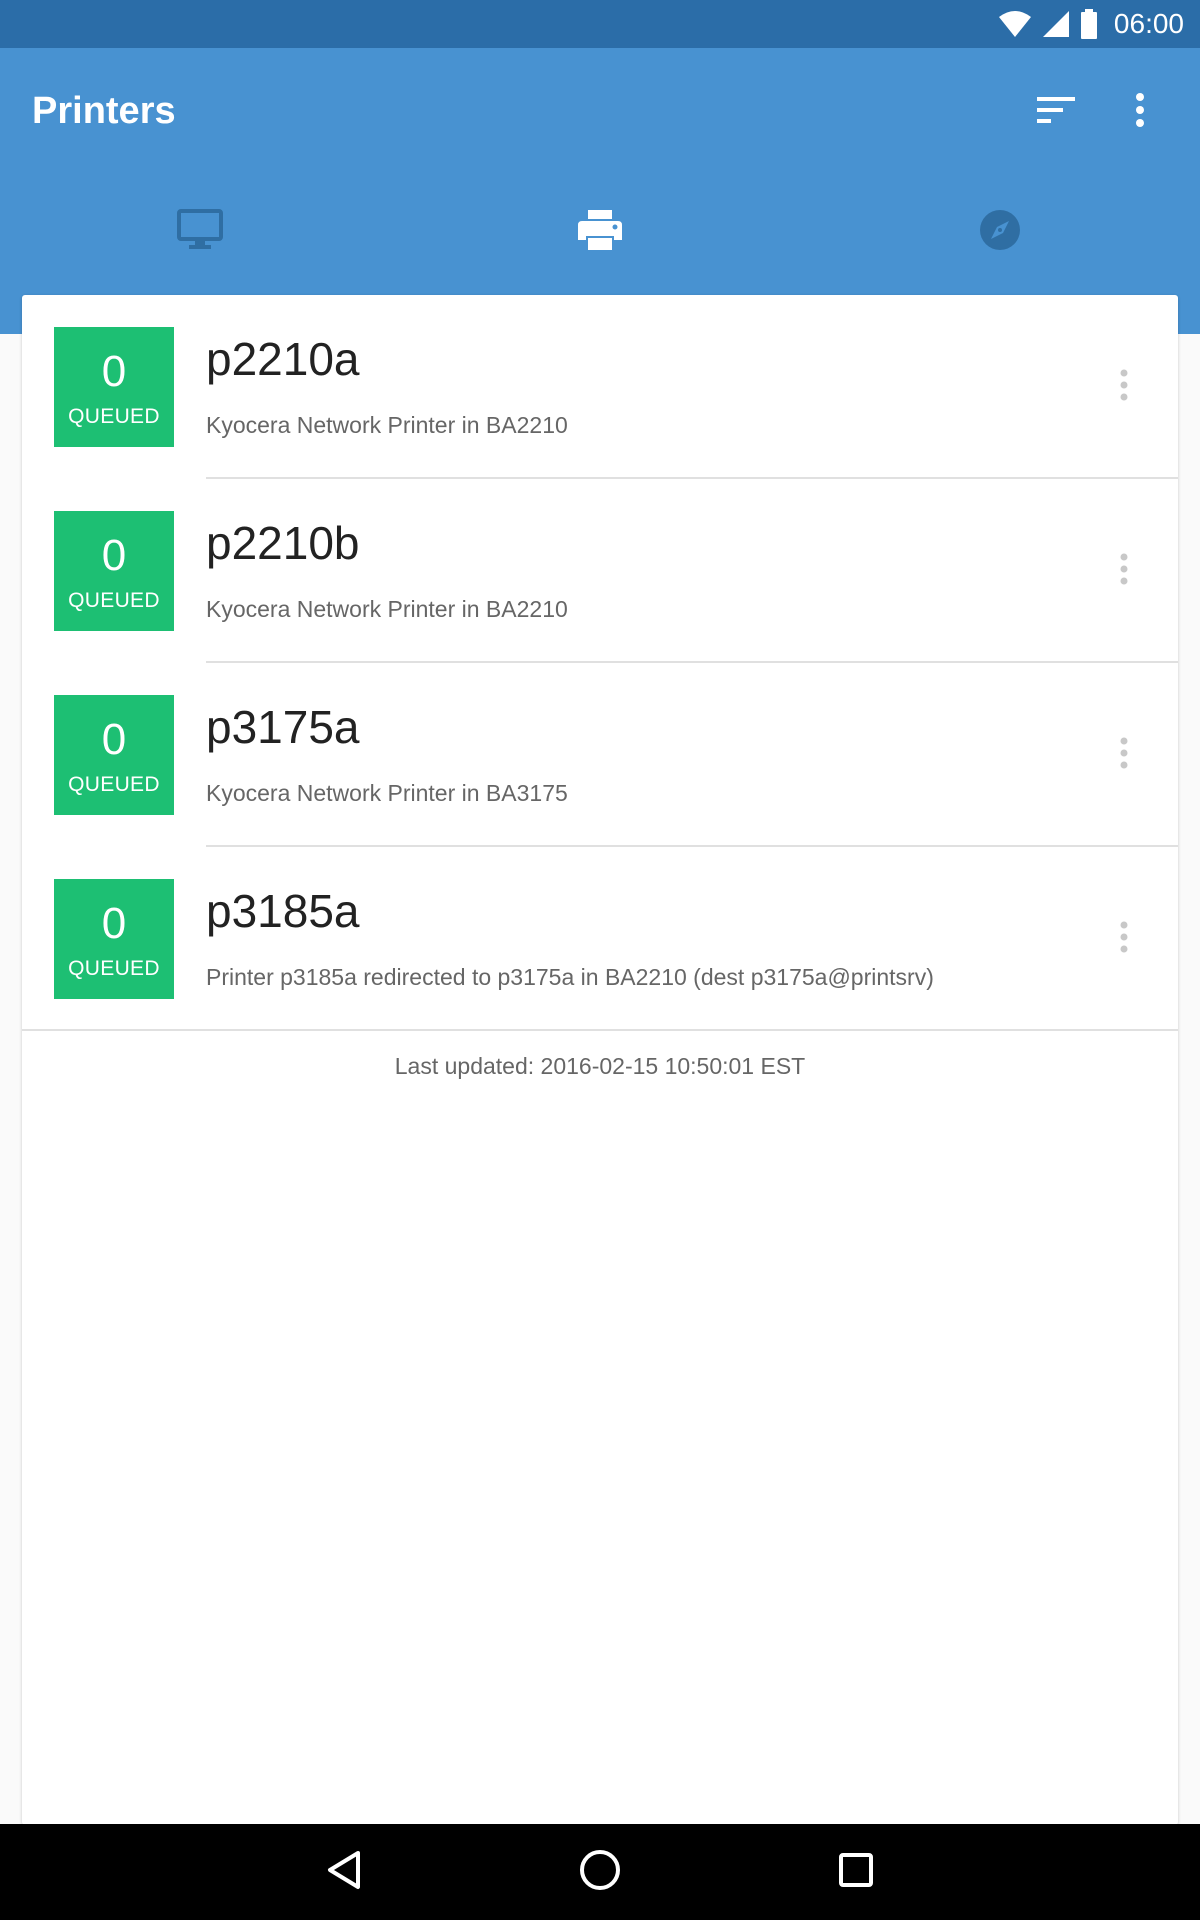 The height and width of the screenshot is (1920, 1200). Describe the element at coordinates (200, 232) in the screenshot. I see `monitor-icon` at that location.